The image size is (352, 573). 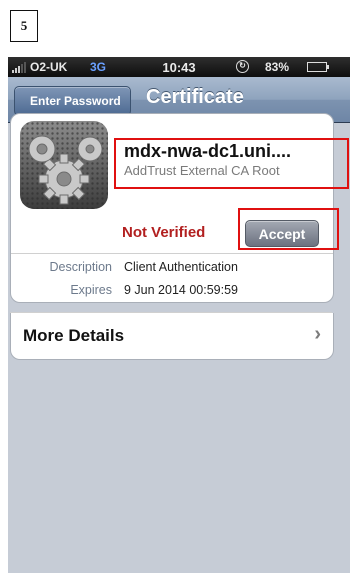 What do you see at coordinates (181, 267) in the screenshot?
I see `description-value: Client Authentication` at bounding box center [181, 267].